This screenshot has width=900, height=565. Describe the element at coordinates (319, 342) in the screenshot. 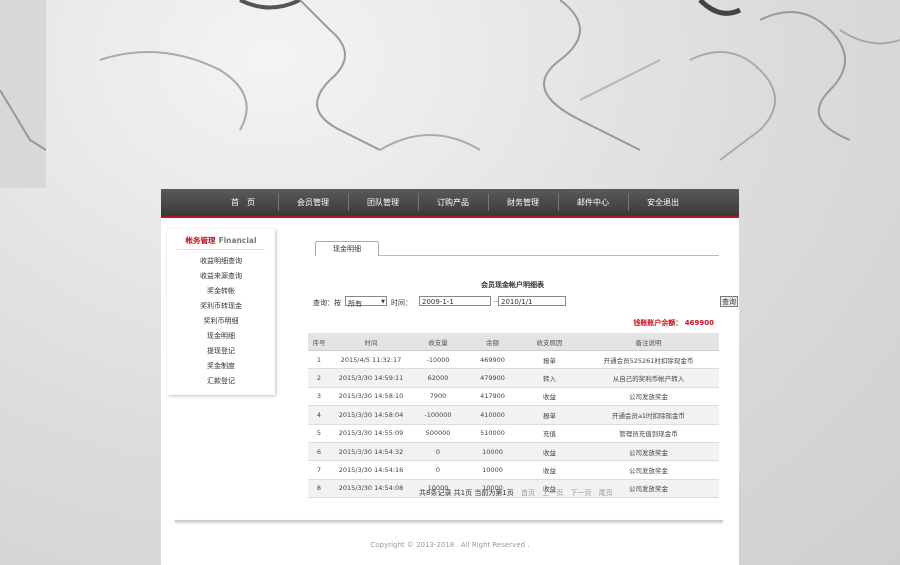

I see `col-header: 序号` at that location.